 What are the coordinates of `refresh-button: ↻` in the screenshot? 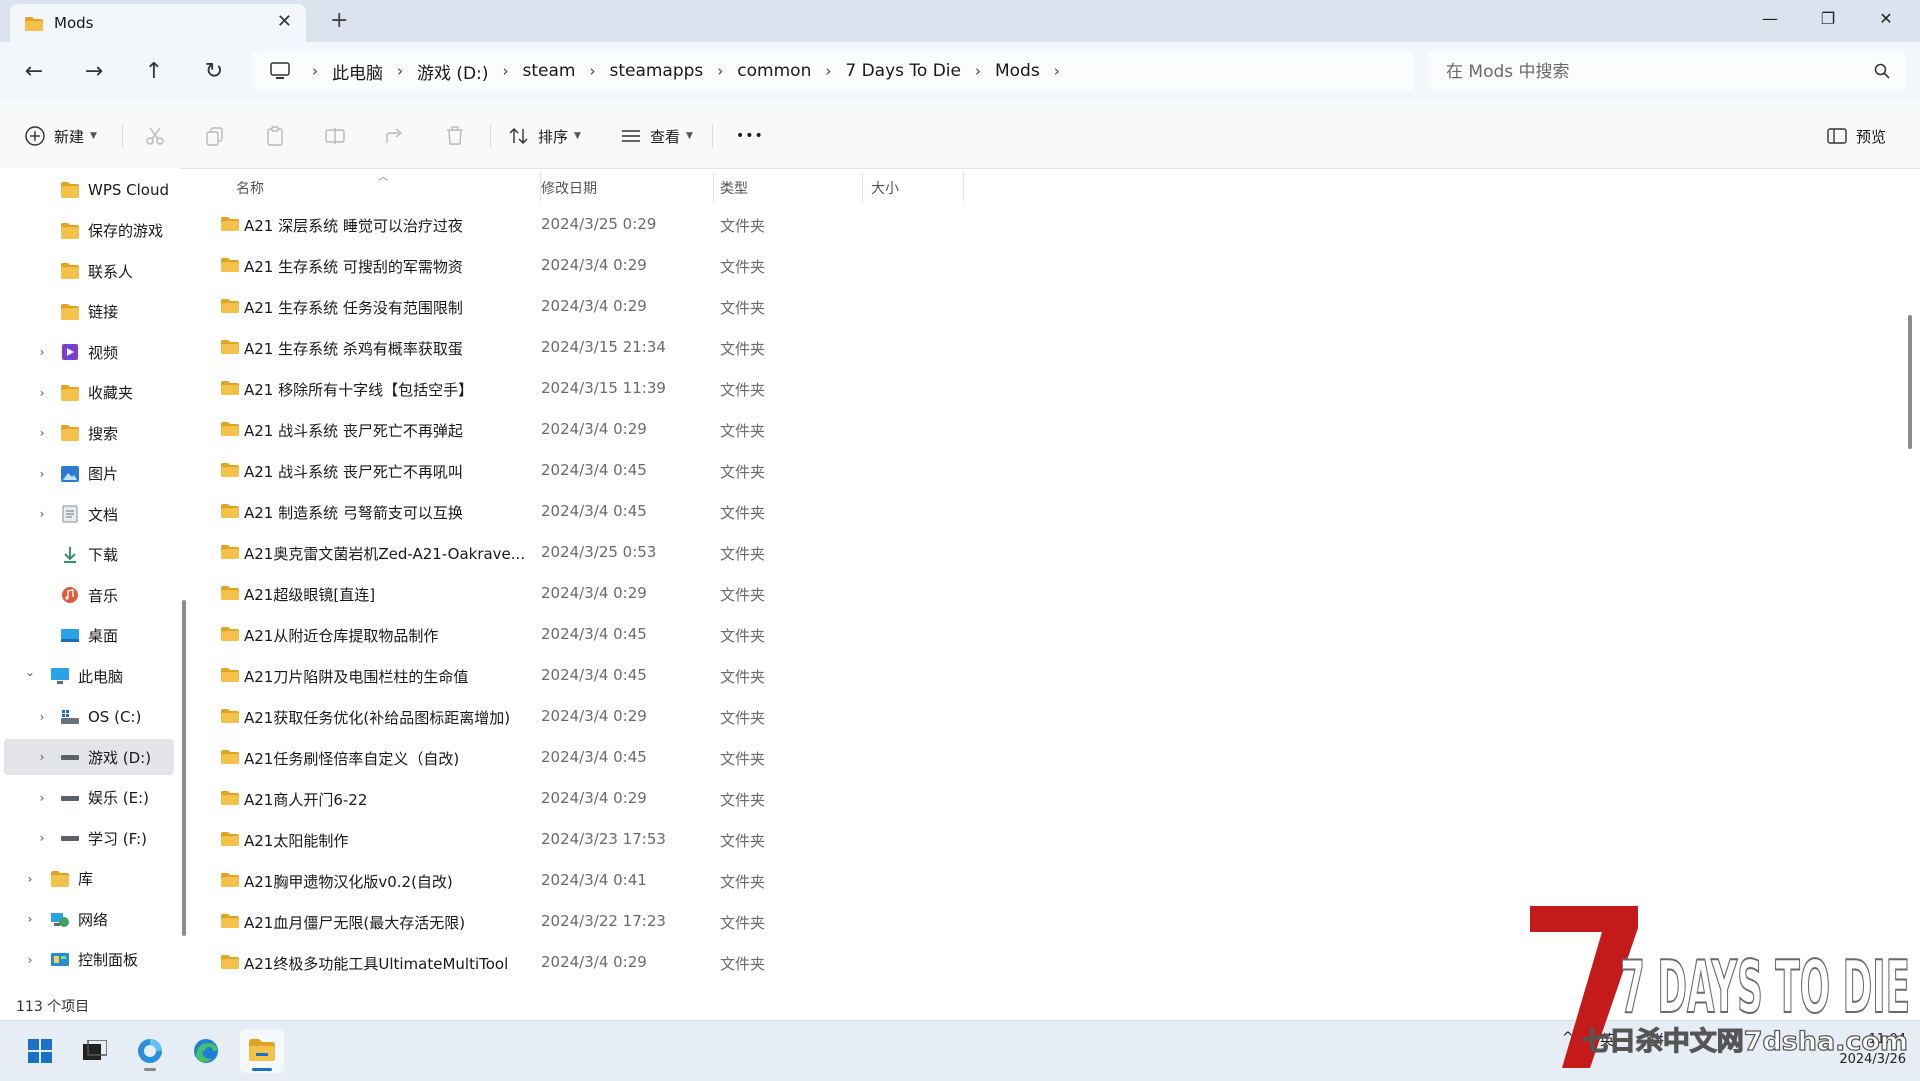 It's located at (214, 72).